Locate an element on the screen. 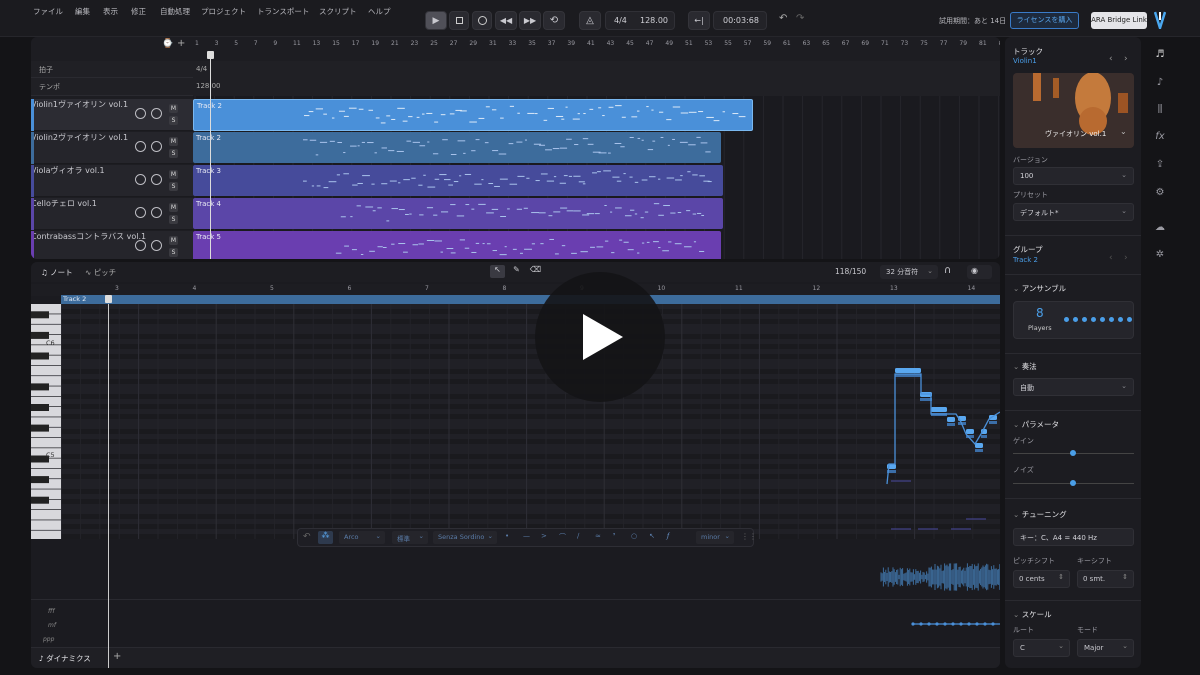 The width and height of the screenshot is (1200, 675). metronome-button: ◬ is located at coordinates (590, 20).